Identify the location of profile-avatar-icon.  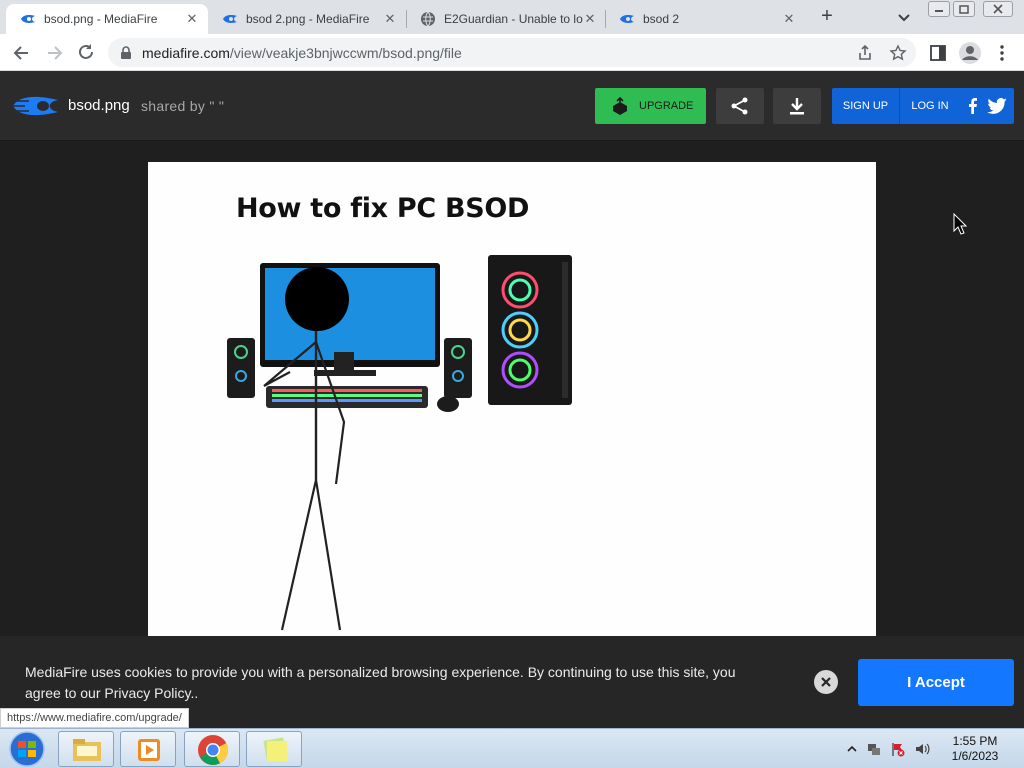
(970, 53).